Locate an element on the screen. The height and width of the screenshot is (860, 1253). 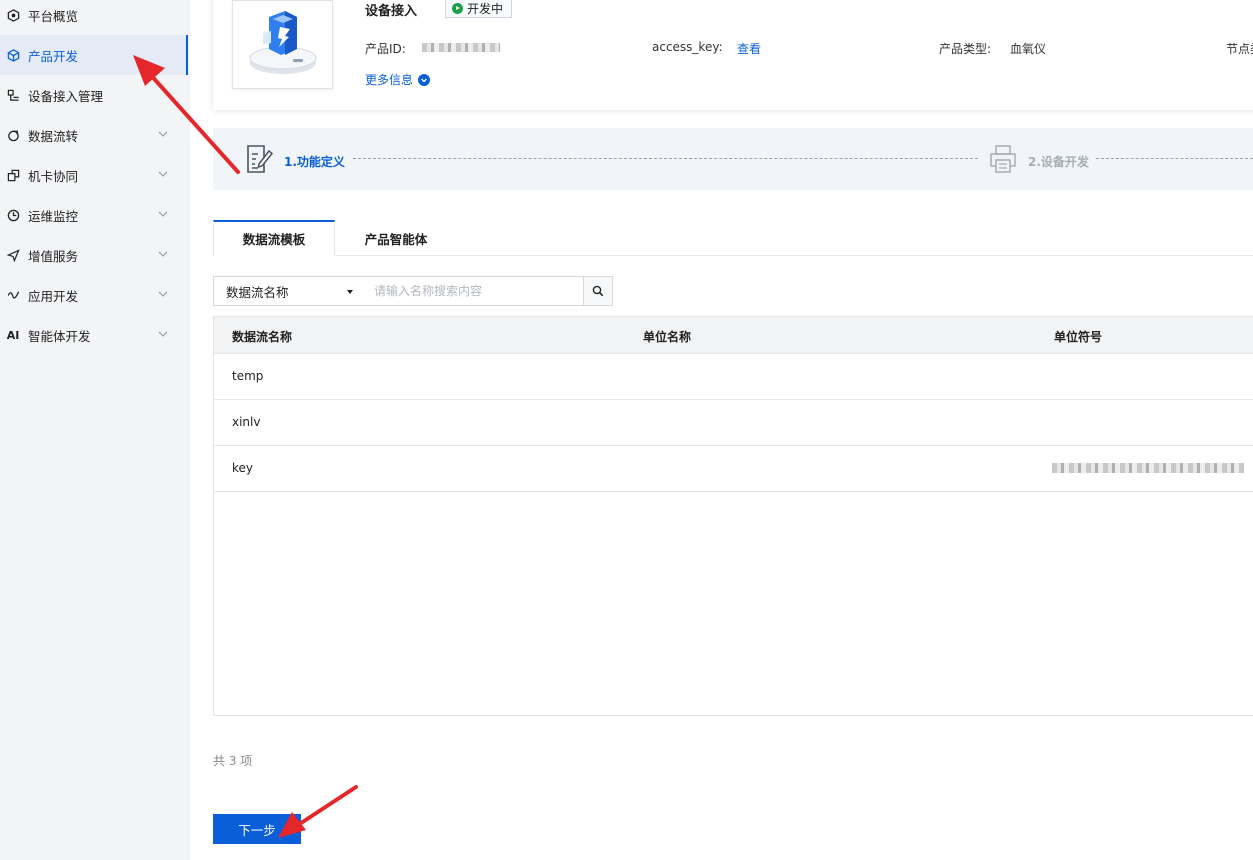
cell-dataflow-name: key is located at coordinates (243, 468).